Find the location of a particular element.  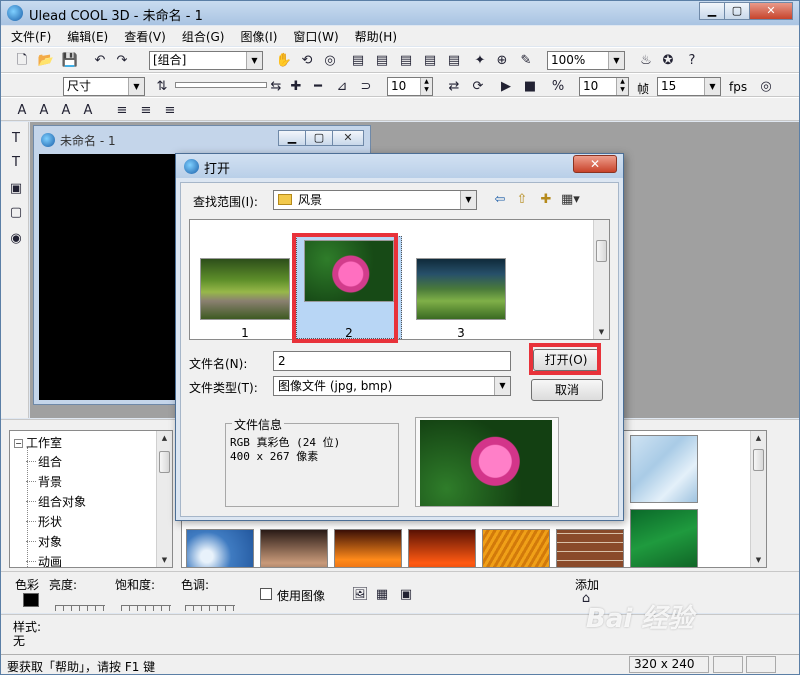

text-style-icon-4: A is located at coordinates (88, 111).